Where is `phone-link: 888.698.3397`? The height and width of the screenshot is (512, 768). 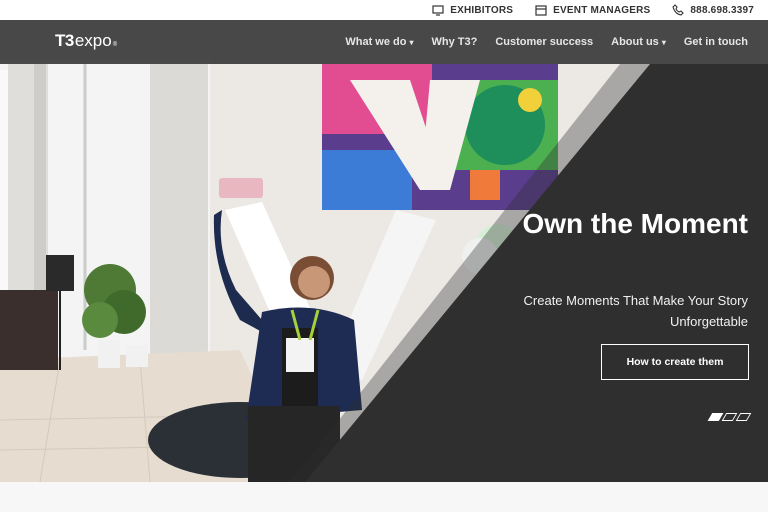 phone-link: 888.698.3397 is located at coordinates (713, 10).